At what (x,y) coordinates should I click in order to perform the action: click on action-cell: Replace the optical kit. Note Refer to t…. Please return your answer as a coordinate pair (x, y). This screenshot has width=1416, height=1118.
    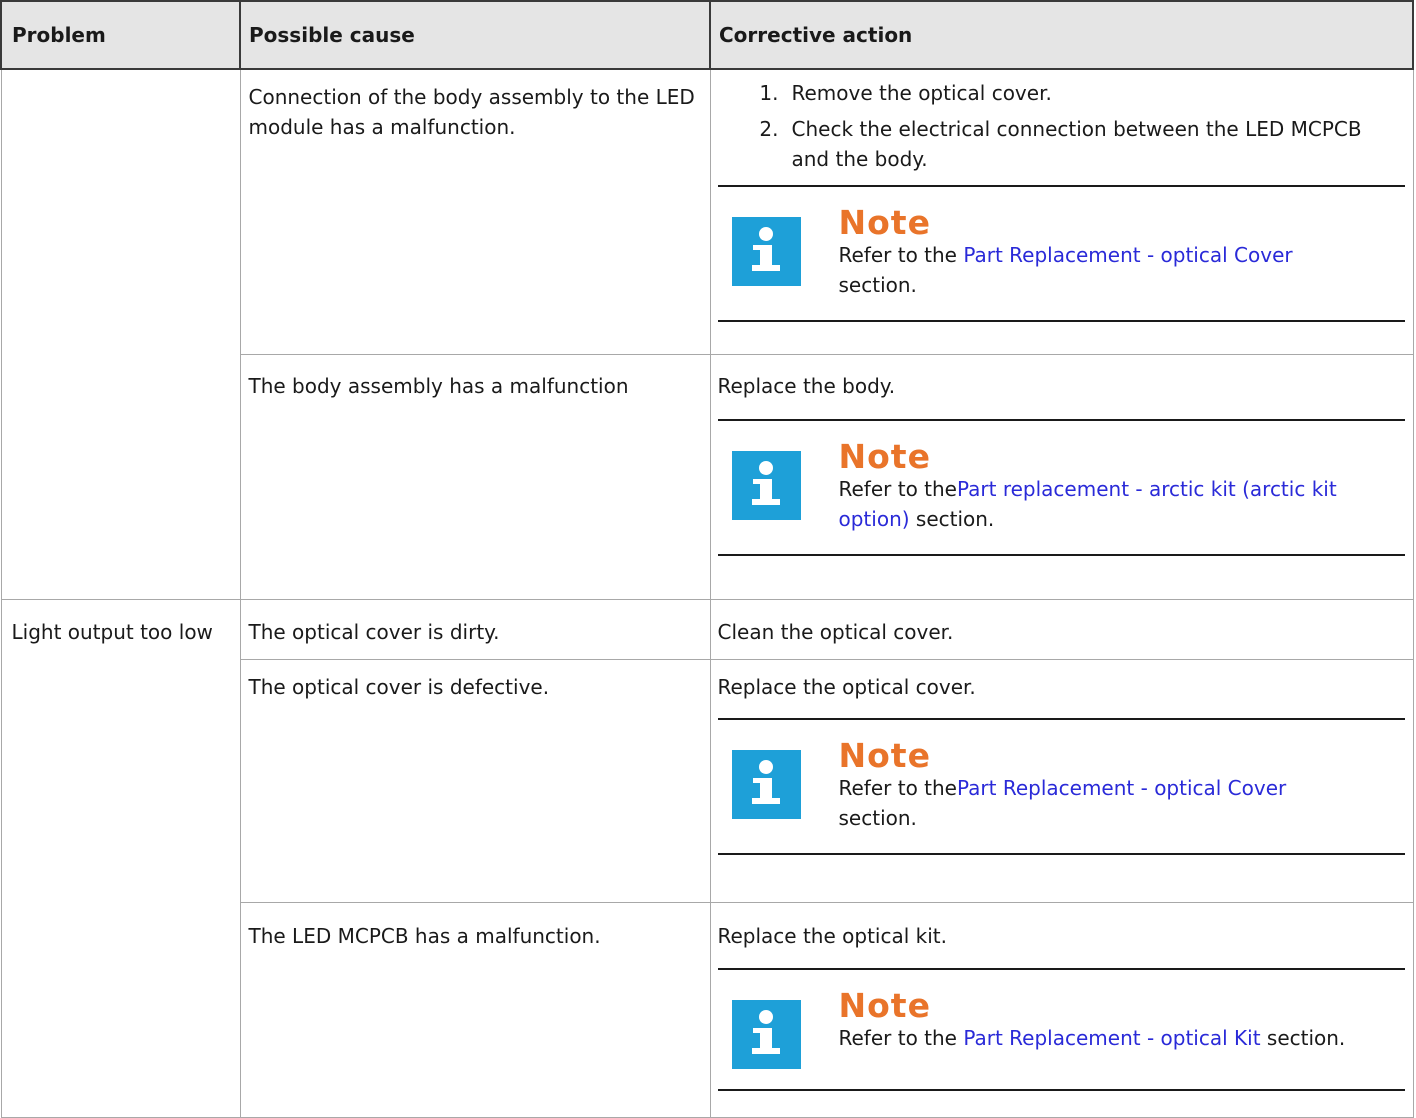
    Looking at the image, I should click on (1061, 1010).